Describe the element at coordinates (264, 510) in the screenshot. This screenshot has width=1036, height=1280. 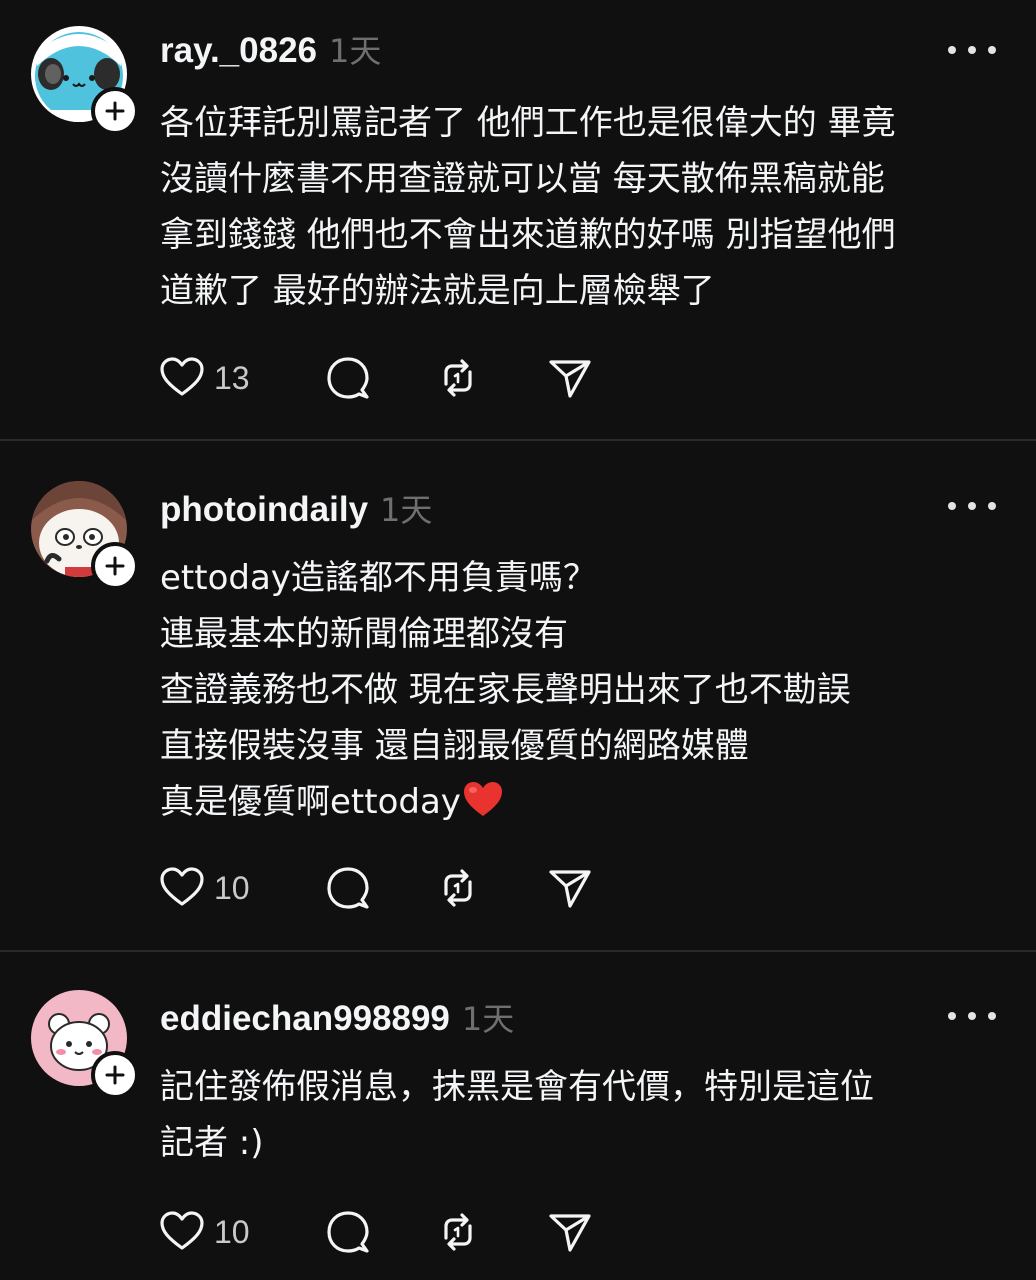
I see `username: photoindaily` at that location.